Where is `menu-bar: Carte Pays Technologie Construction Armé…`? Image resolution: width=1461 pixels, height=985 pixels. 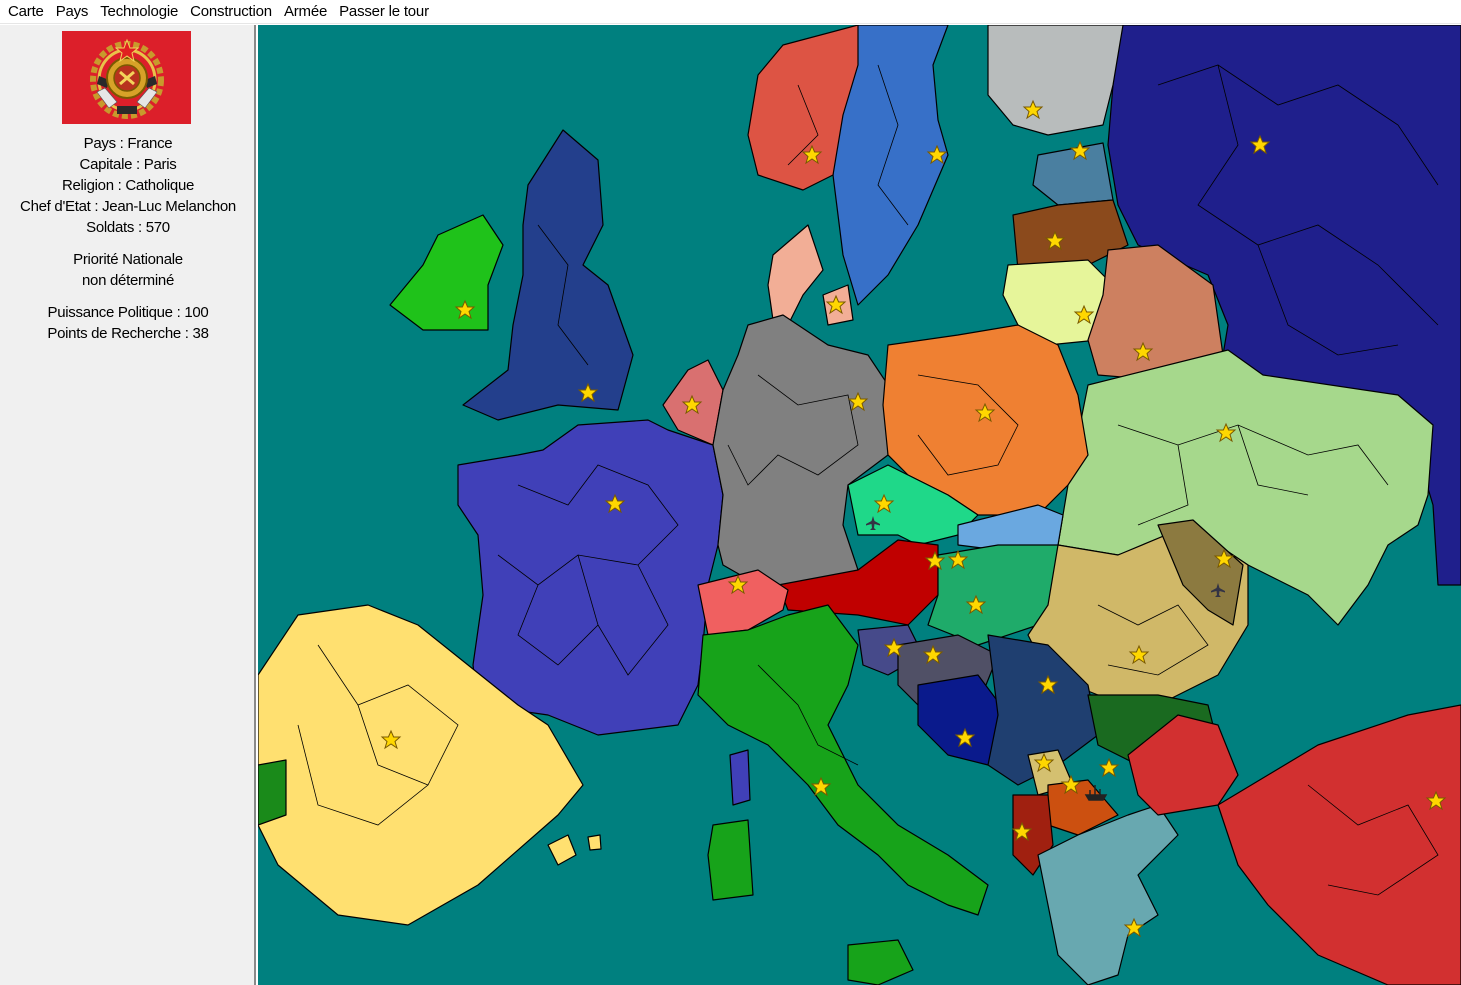
menu-bar: Carte Pays Technologie Construction Armé… is located at coordinates (730, 12).